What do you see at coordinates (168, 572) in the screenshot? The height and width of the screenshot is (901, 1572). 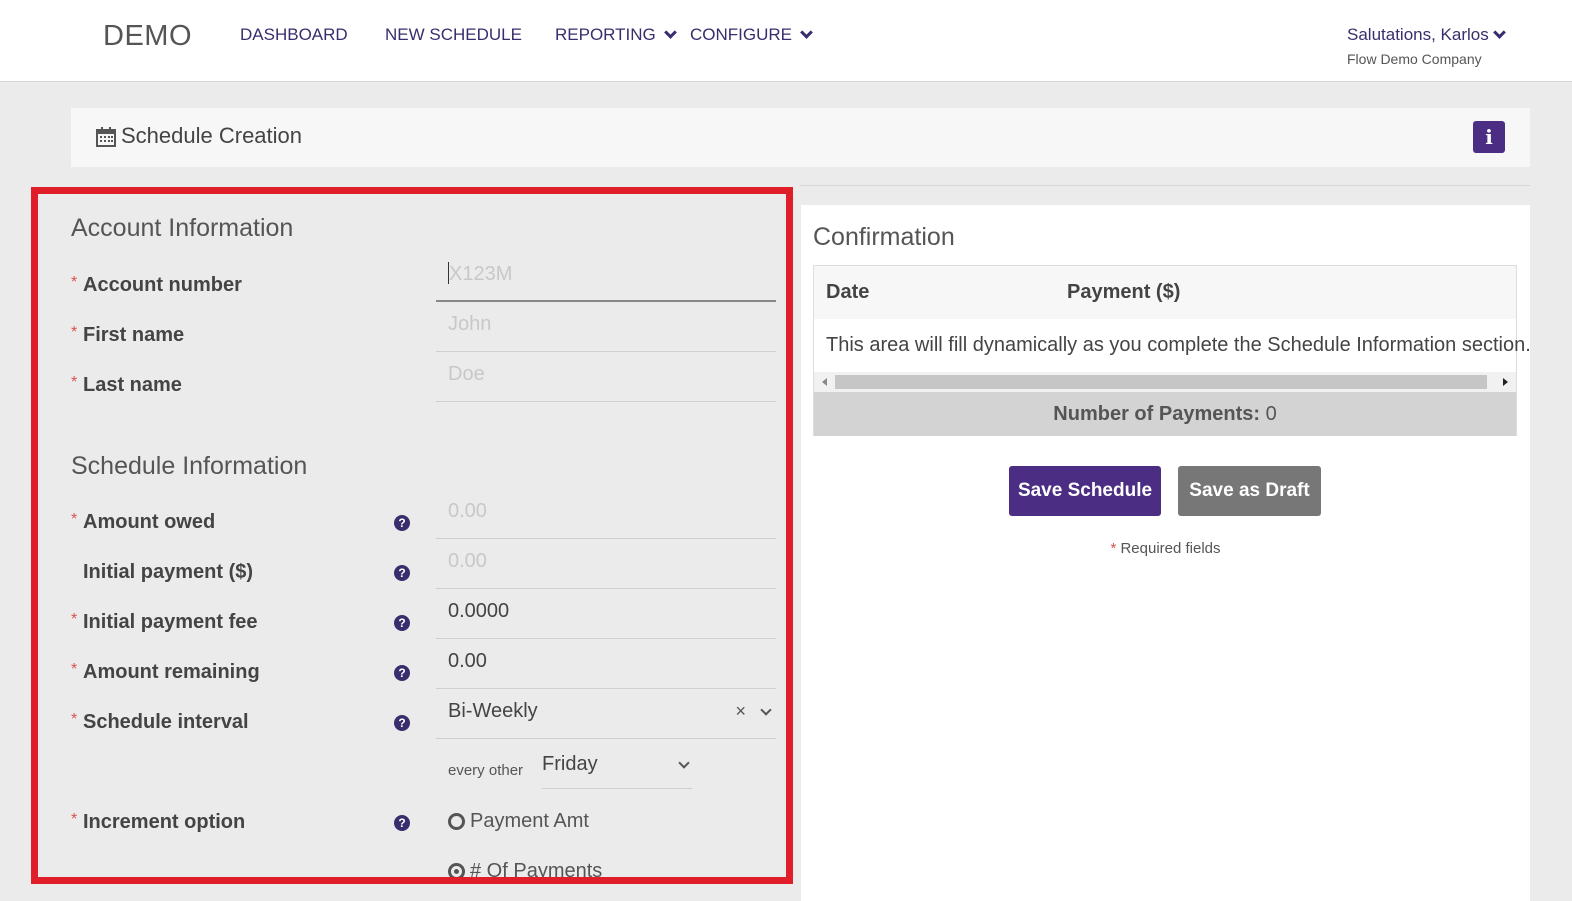 I see `initial-payment-label: Initial payment ($)` at bounding box center [168, 572].